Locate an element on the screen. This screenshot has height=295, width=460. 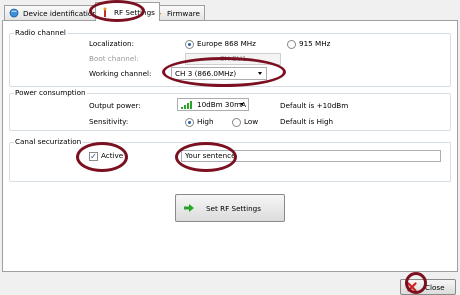
output-power-select: 10dBm 30mA is located at coordinates (213, 104).